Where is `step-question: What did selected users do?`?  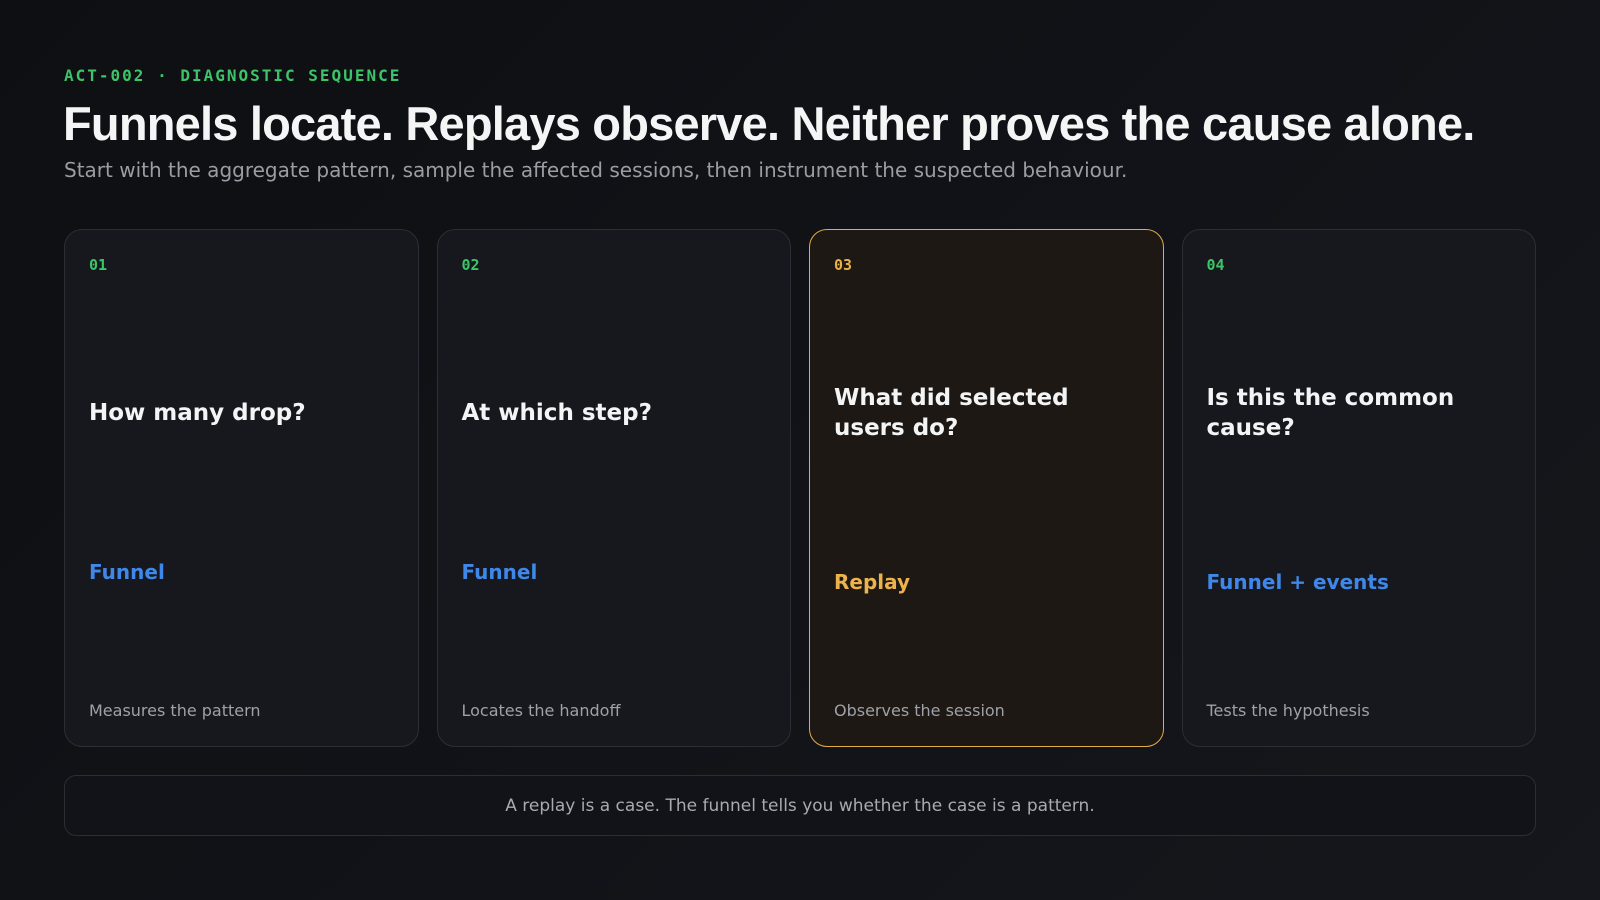 step-question: What did selected users do? is located at coordinates (951, 413).